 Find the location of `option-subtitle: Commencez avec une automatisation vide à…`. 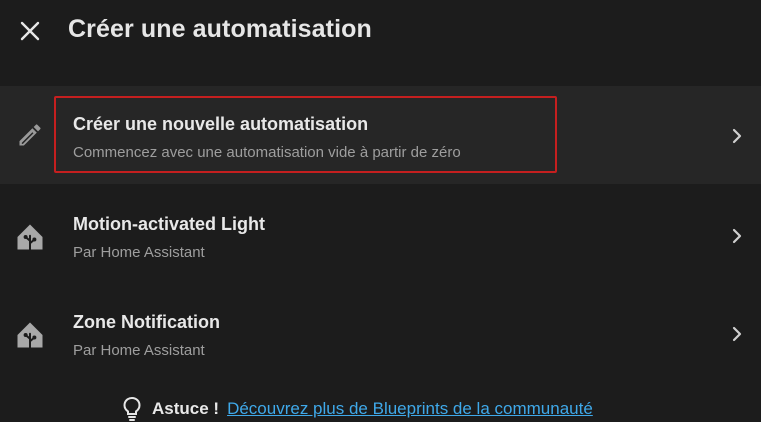

option-subtitle: Commencez avec une automatisation vide à… is located at coordinates (267, 152).